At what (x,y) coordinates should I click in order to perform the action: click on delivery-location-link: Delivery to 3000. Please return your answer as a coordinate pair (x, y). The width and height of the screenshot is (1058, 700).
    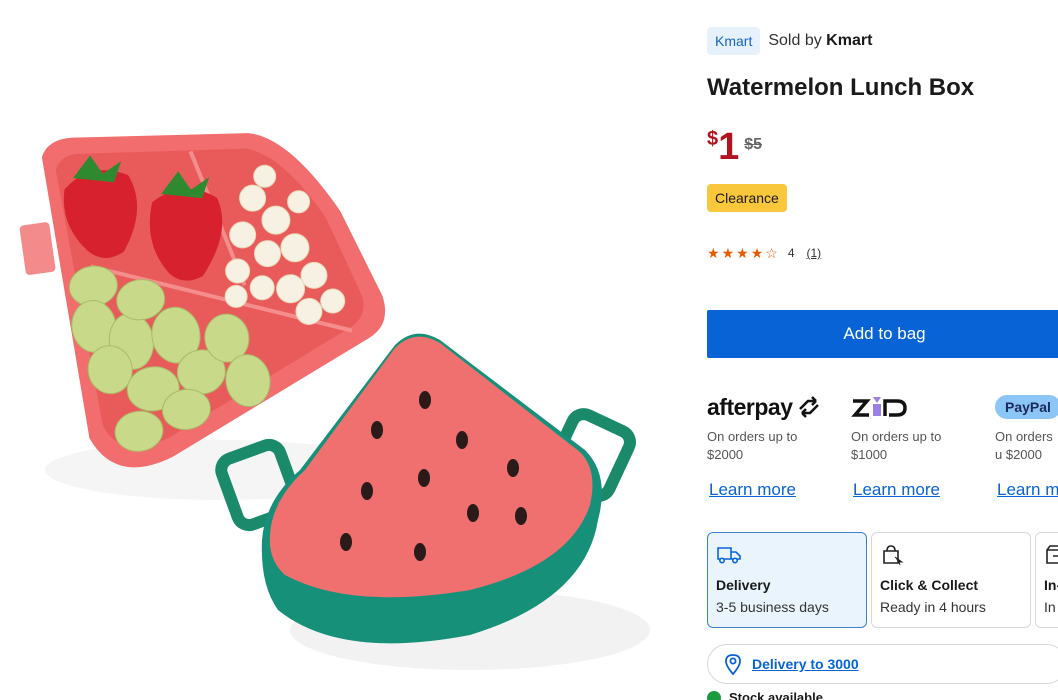
    Looking at the image, I should click on (805, 664).